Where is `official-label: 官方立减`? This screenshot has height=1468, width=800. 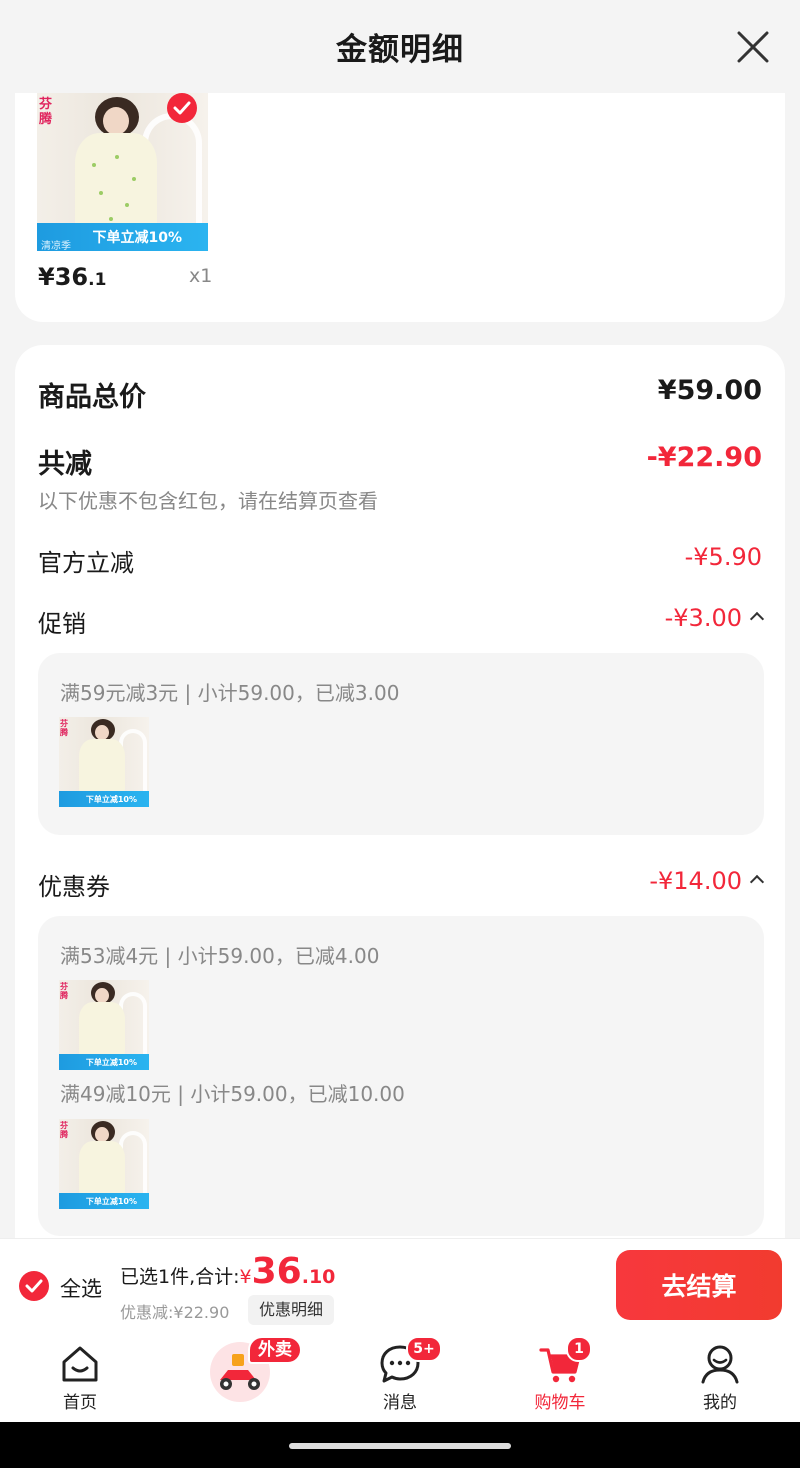 official-label: 官方立减 is located at coordinates (86, 563).